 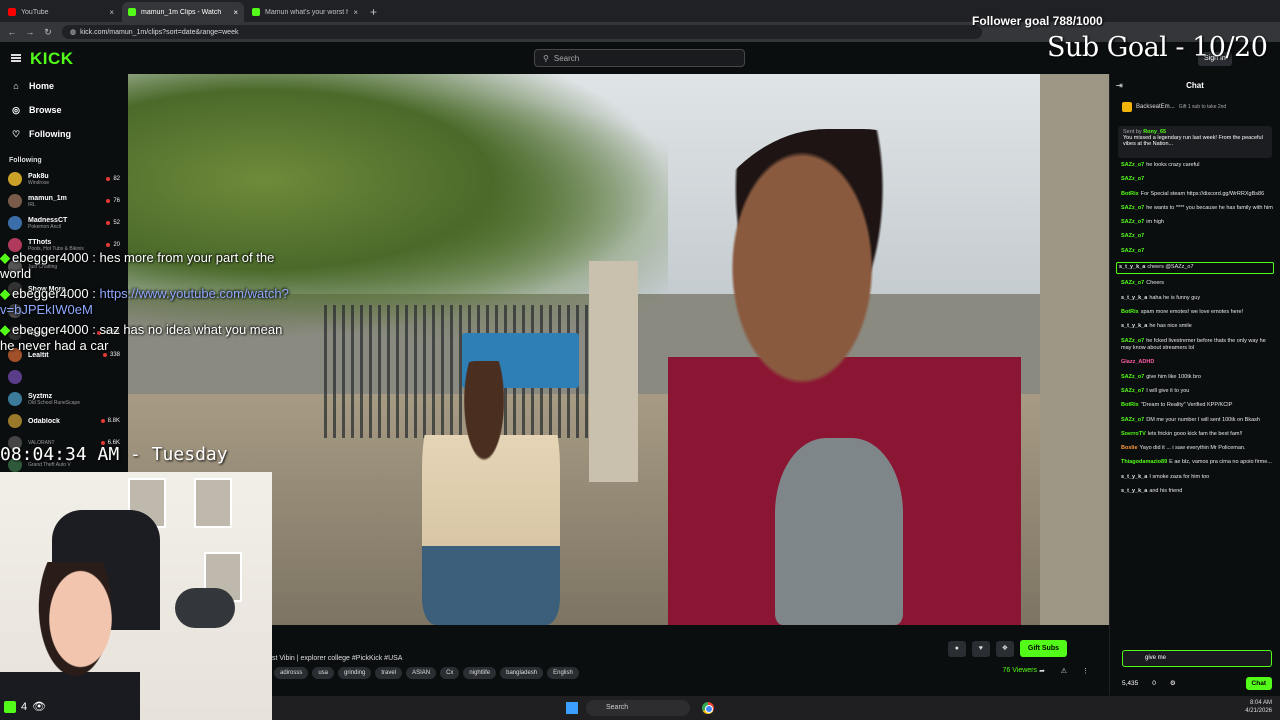 What do you see at coordinates (64, 86) in the screenshot?
I see `sidebar-item-home: ⌂ Home` at bounding box center [64, 86].